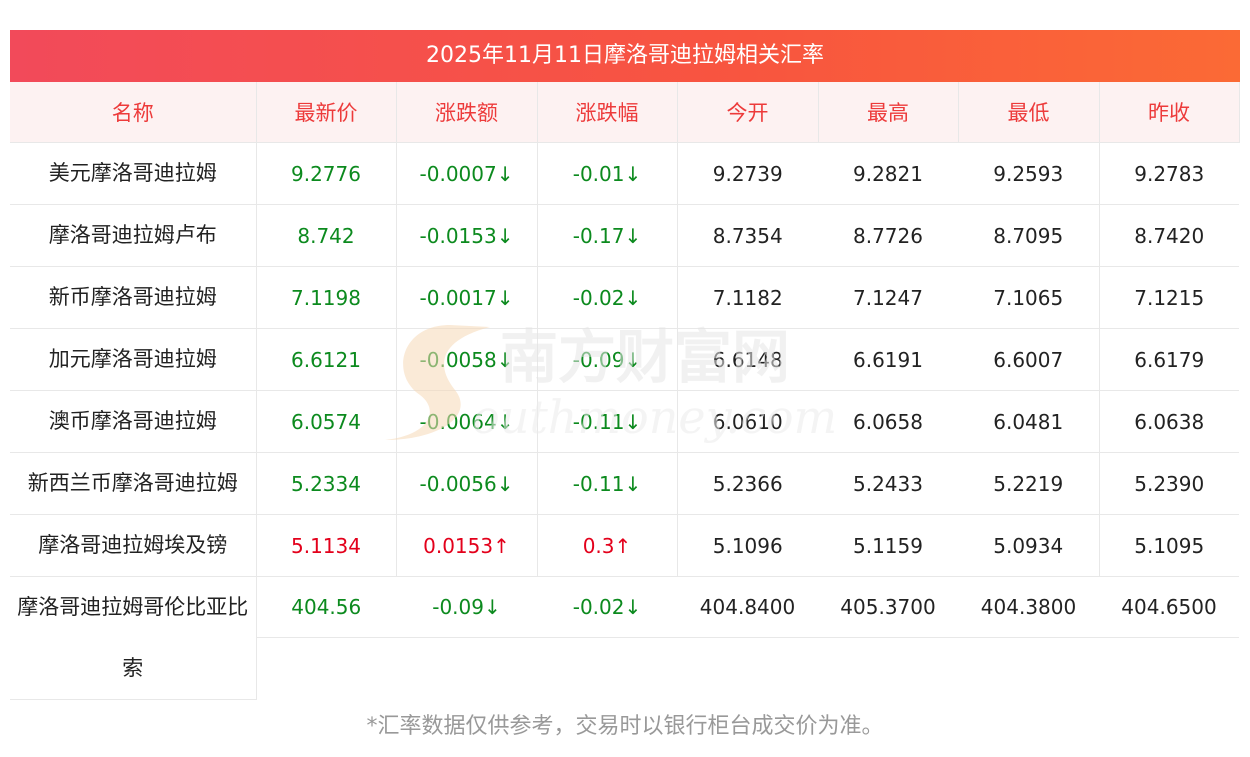 This screenshot has height=757, width=1250. What do you see at coordinates (1029, 235) in the screenshot?
I see `low-cell: 8.7095` at bounding box center [1029, 235].